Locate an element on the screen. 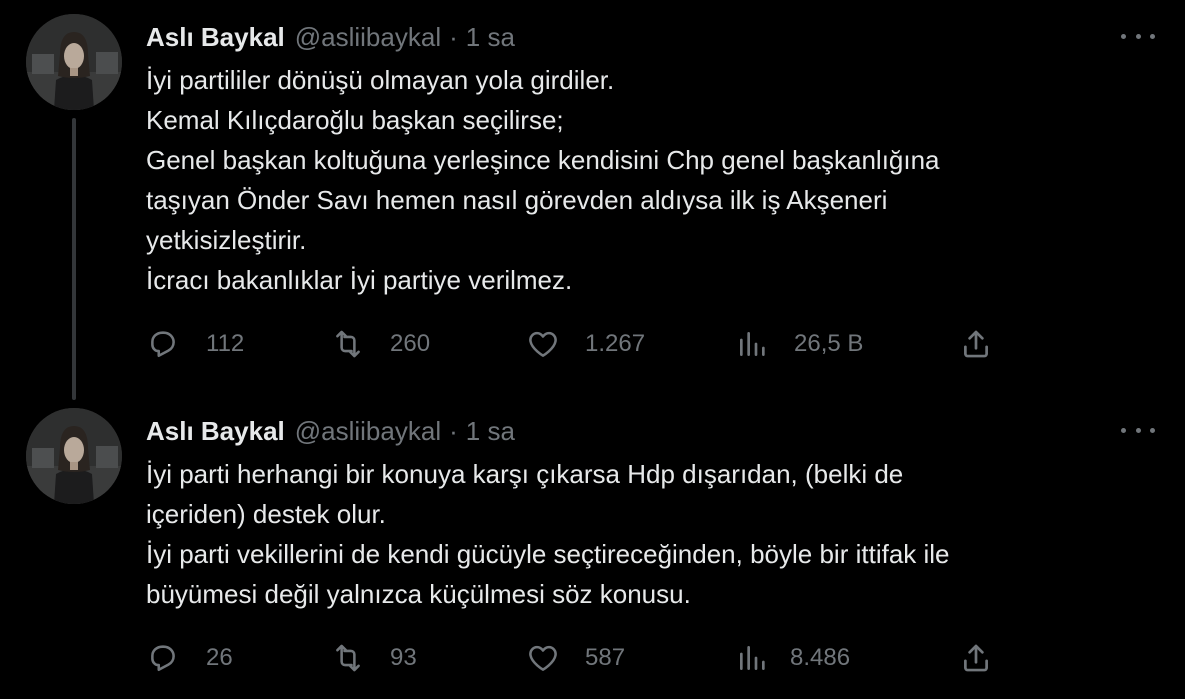 The width and height of the screenshot is (1185, 699). reply-count: 26 is located at coordinates (219, 657).